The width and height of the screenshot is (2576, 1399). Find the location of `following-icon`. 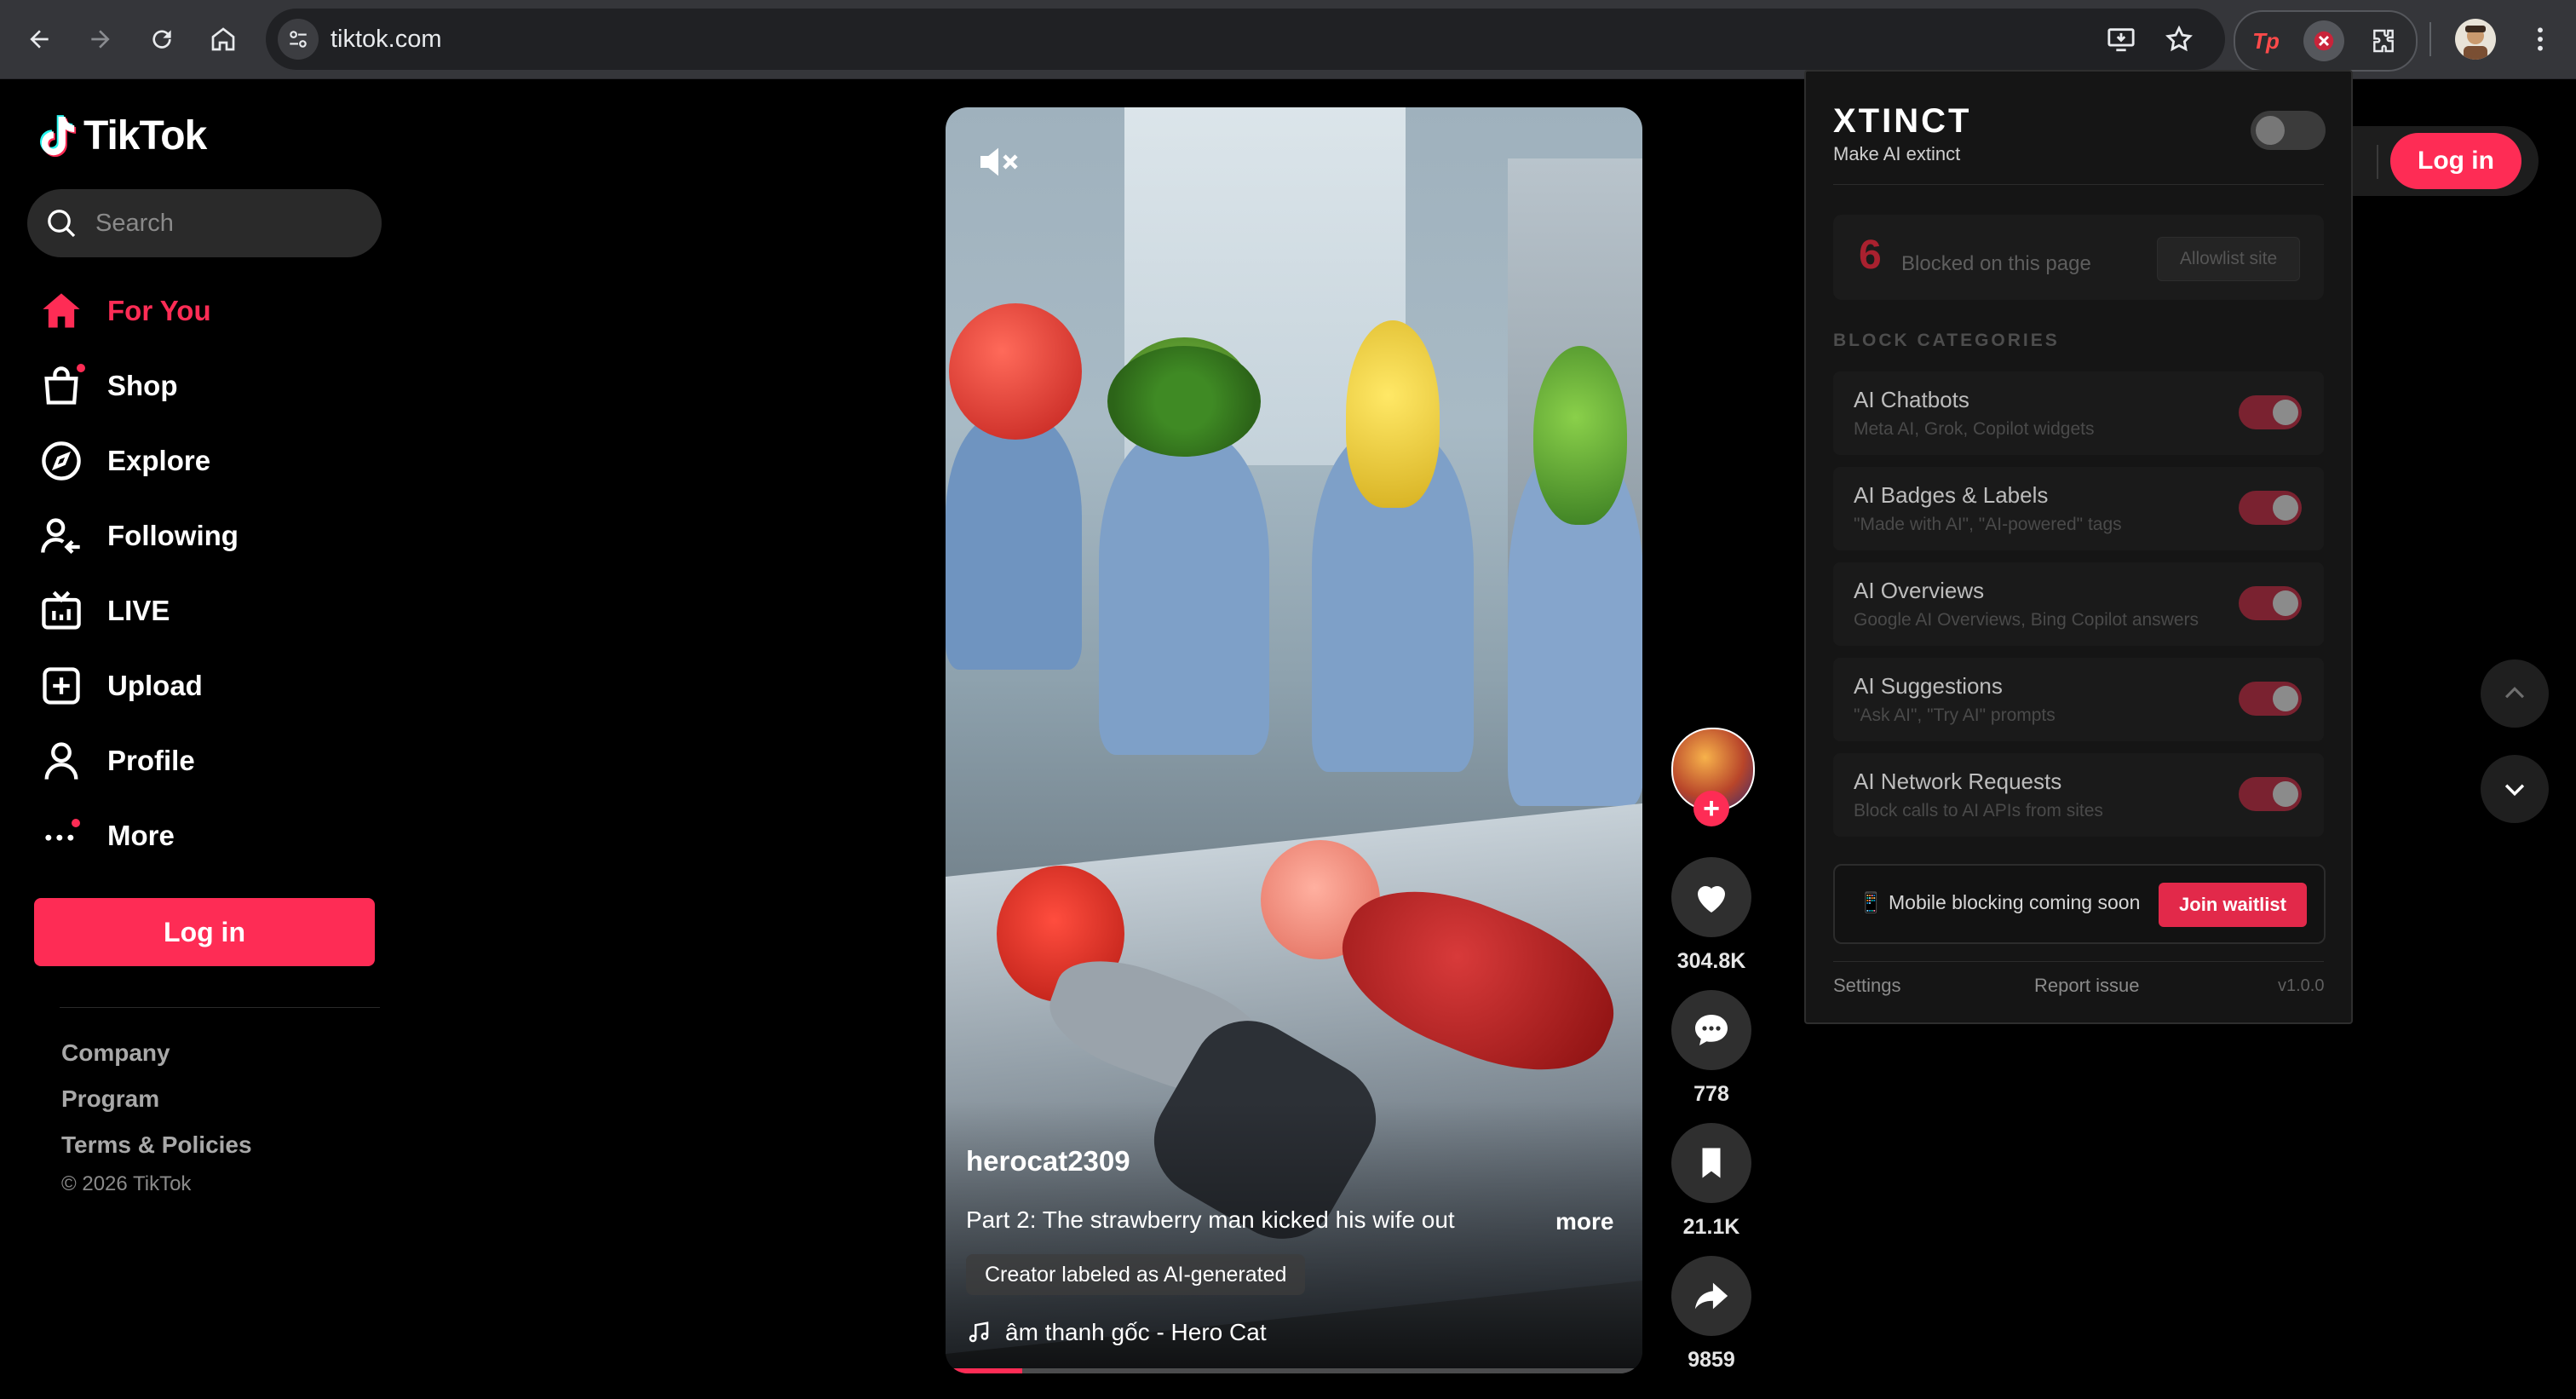

following-icon is located at coordinates (61, 536).